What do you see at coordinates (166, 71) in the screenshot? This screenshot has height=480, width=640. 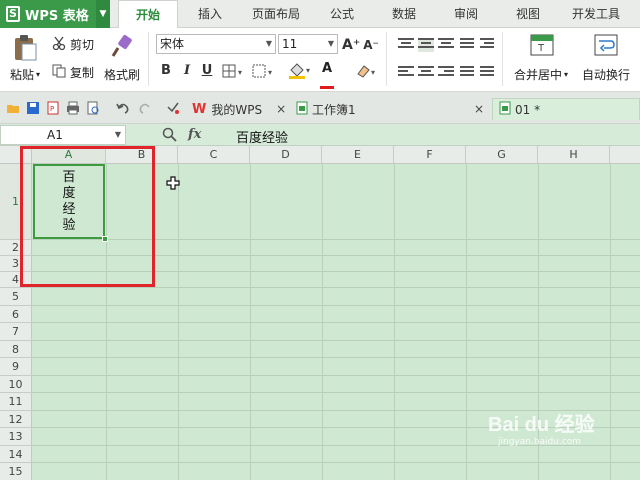 I see `bold-button: B` at bounding box center [166, 71].